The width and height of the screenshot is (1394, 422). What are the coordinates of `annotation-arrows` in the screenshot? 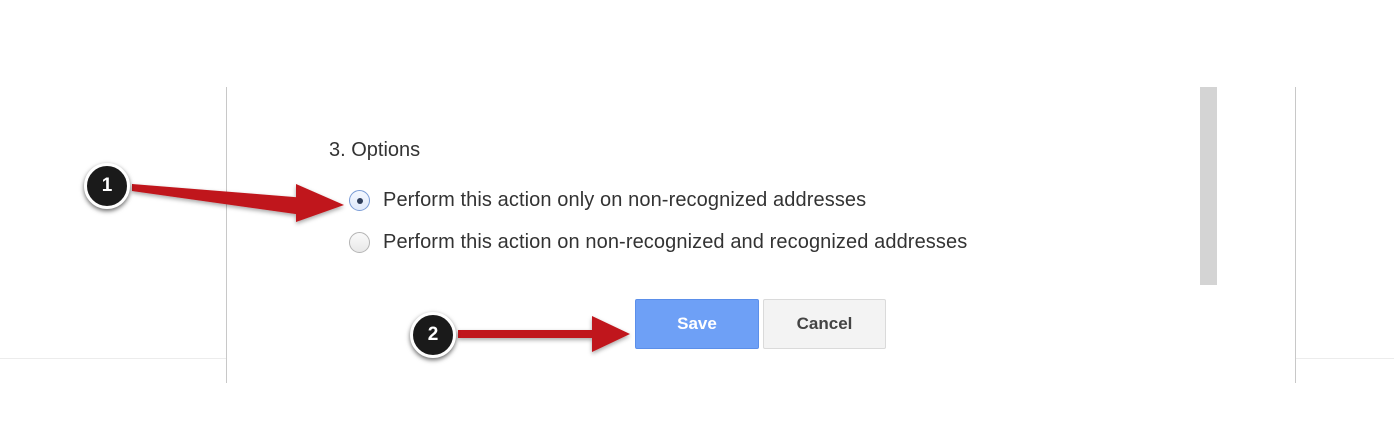 It's located at (381, 268).